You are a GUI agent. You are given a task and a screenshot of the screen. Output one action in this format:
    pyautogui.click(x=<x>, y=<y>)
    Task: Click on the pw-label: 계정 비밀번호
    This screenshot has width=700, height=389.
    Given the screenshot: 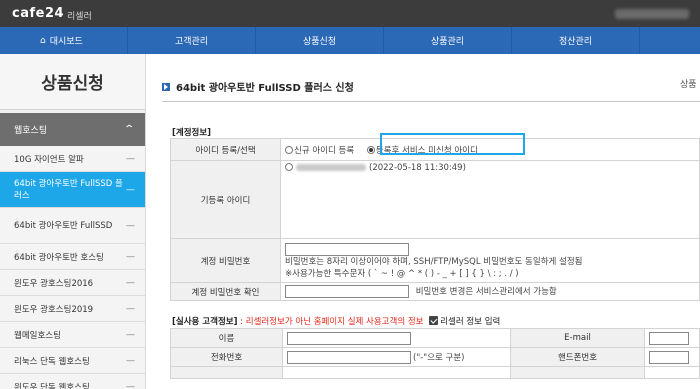 What is the action you would take?
    pyautogui.click(x=225, y=260)
    